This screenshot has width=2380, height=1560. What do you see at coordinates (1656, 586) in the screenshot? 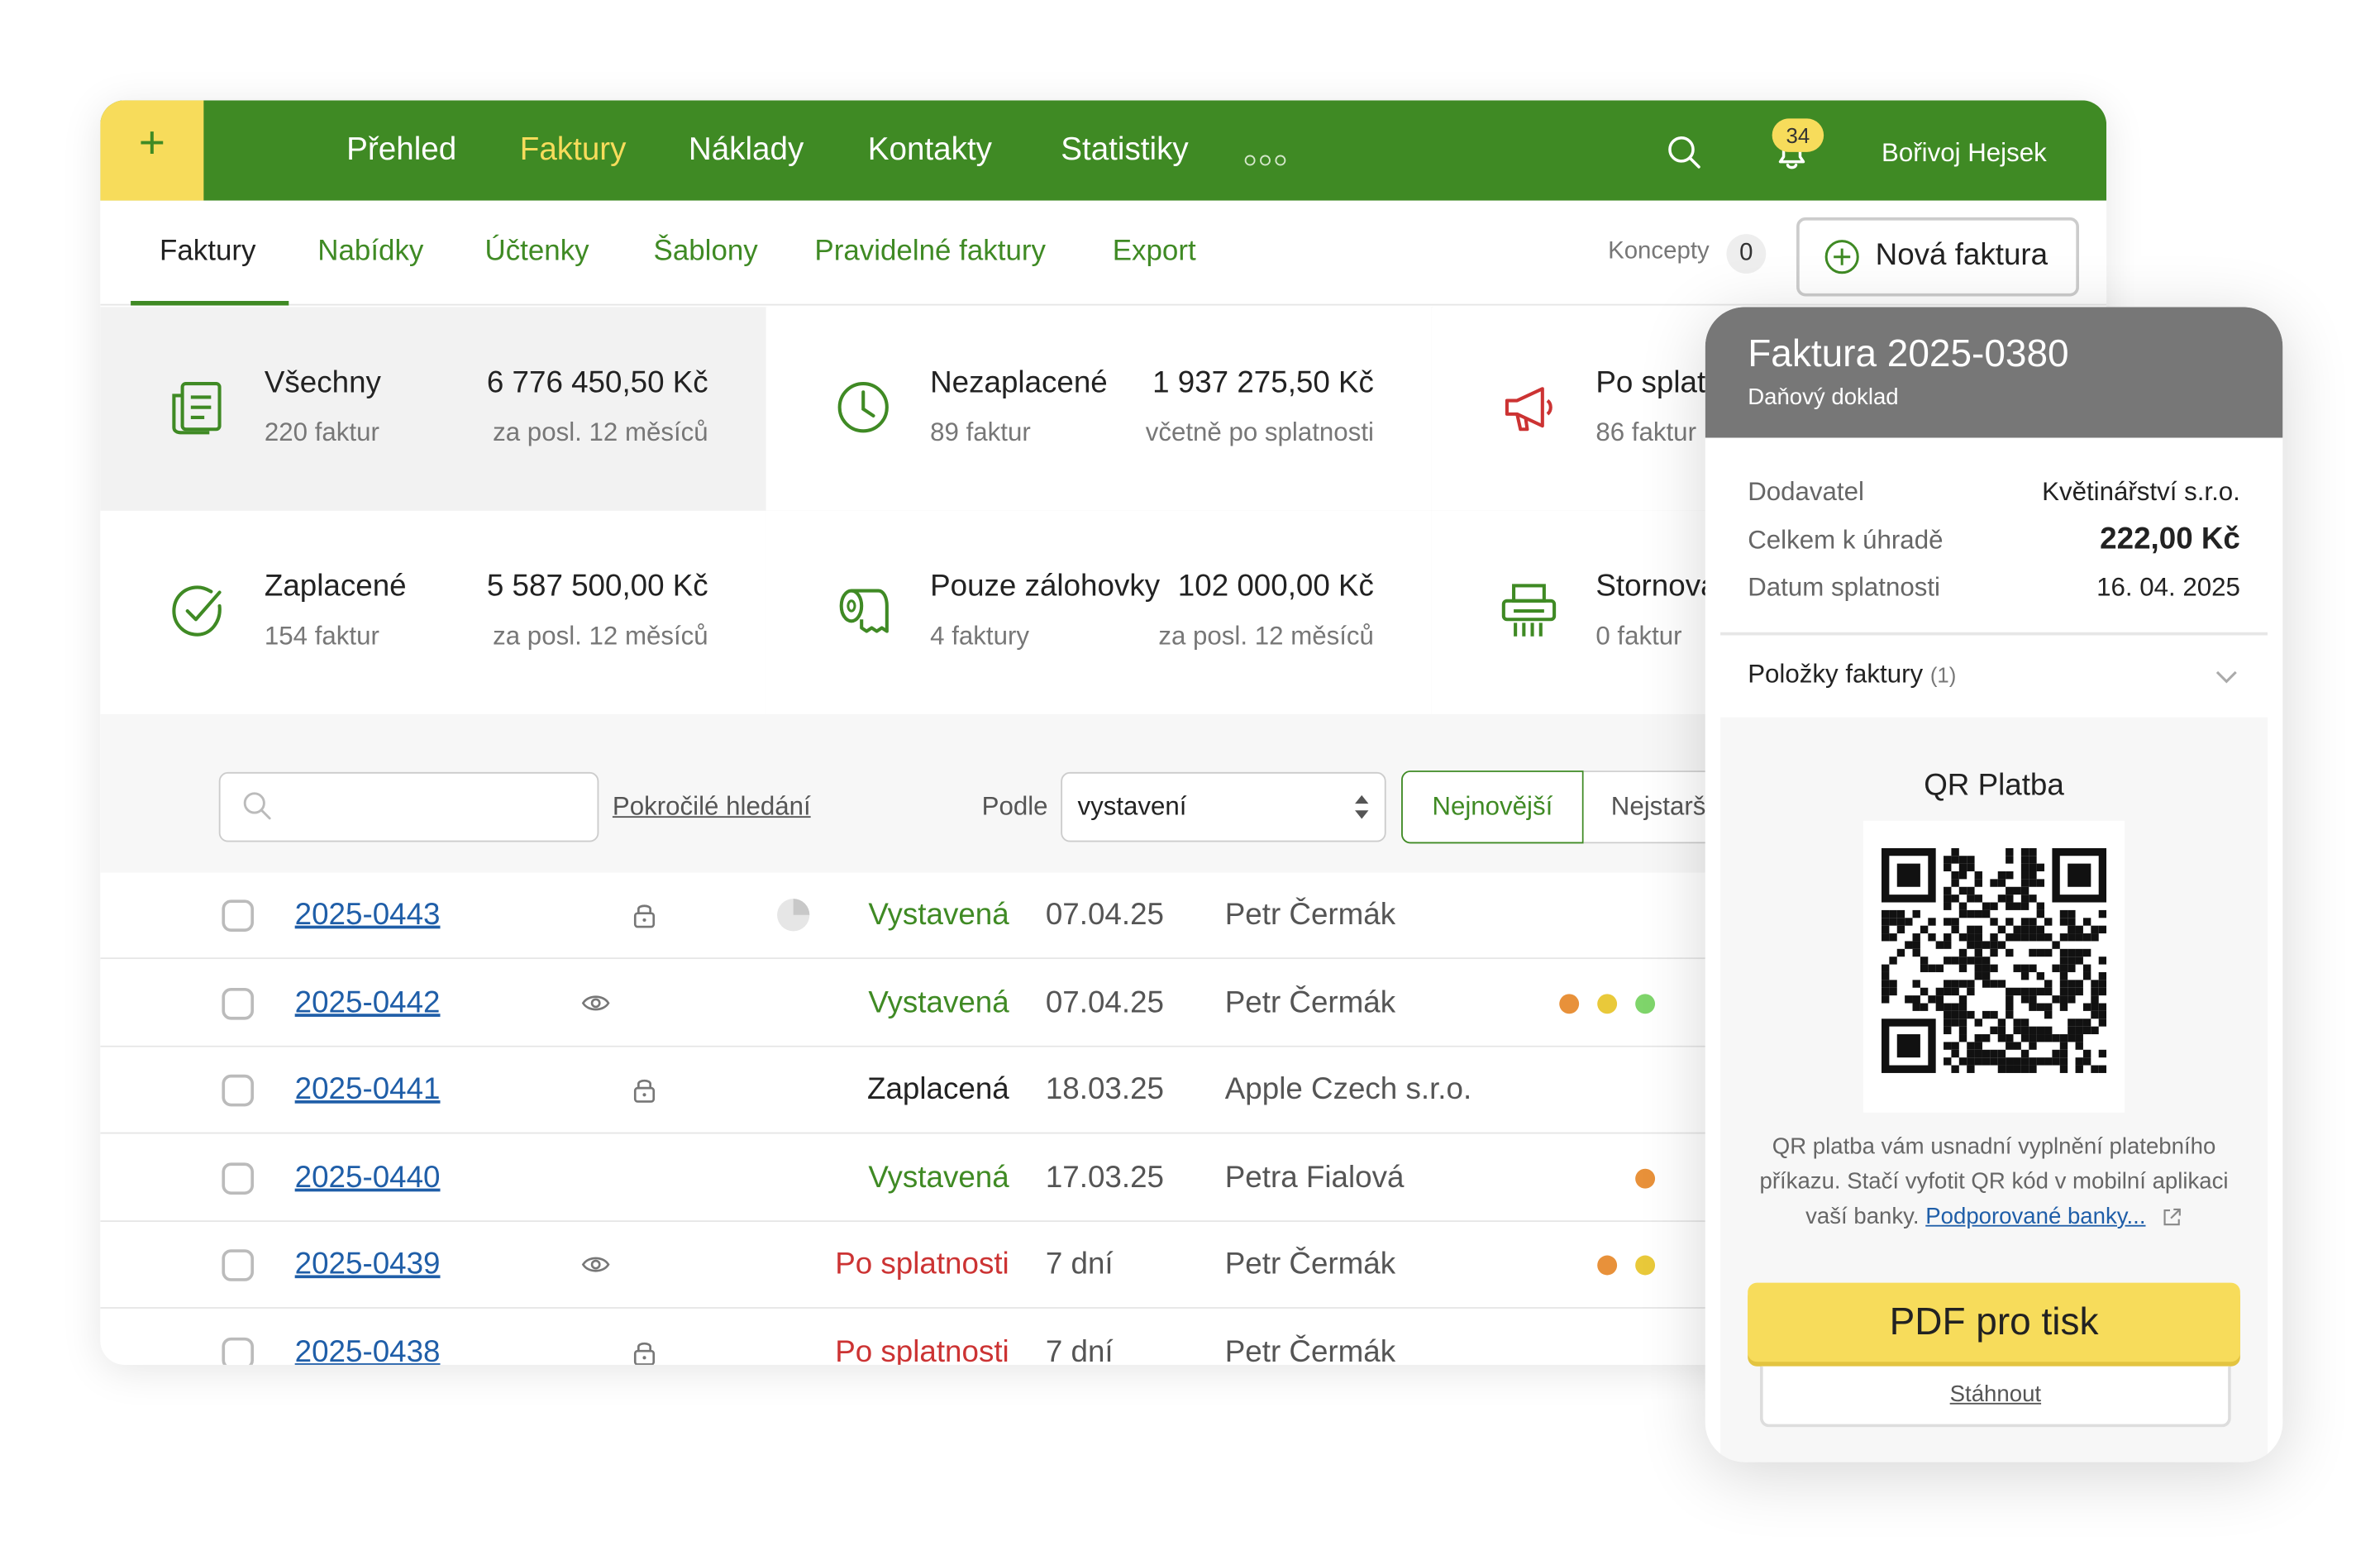
I see `stat-name: Stornova` at bounding box center [1656, 586].